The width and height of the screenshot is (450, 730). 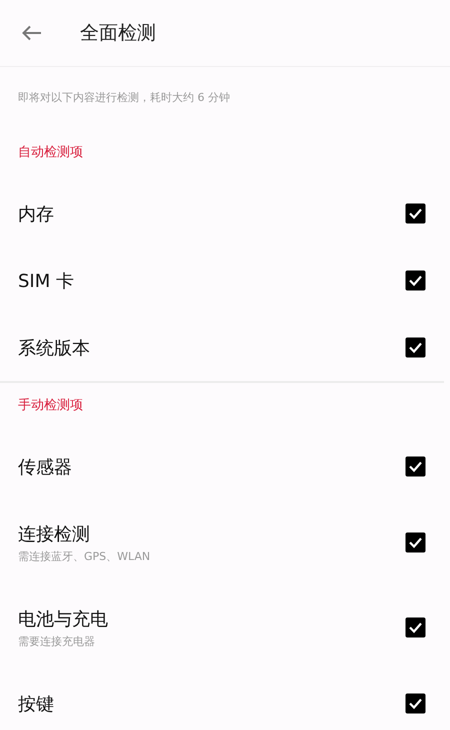 I want to click on section-title: 手动检测项, so click(x=50, y=406).